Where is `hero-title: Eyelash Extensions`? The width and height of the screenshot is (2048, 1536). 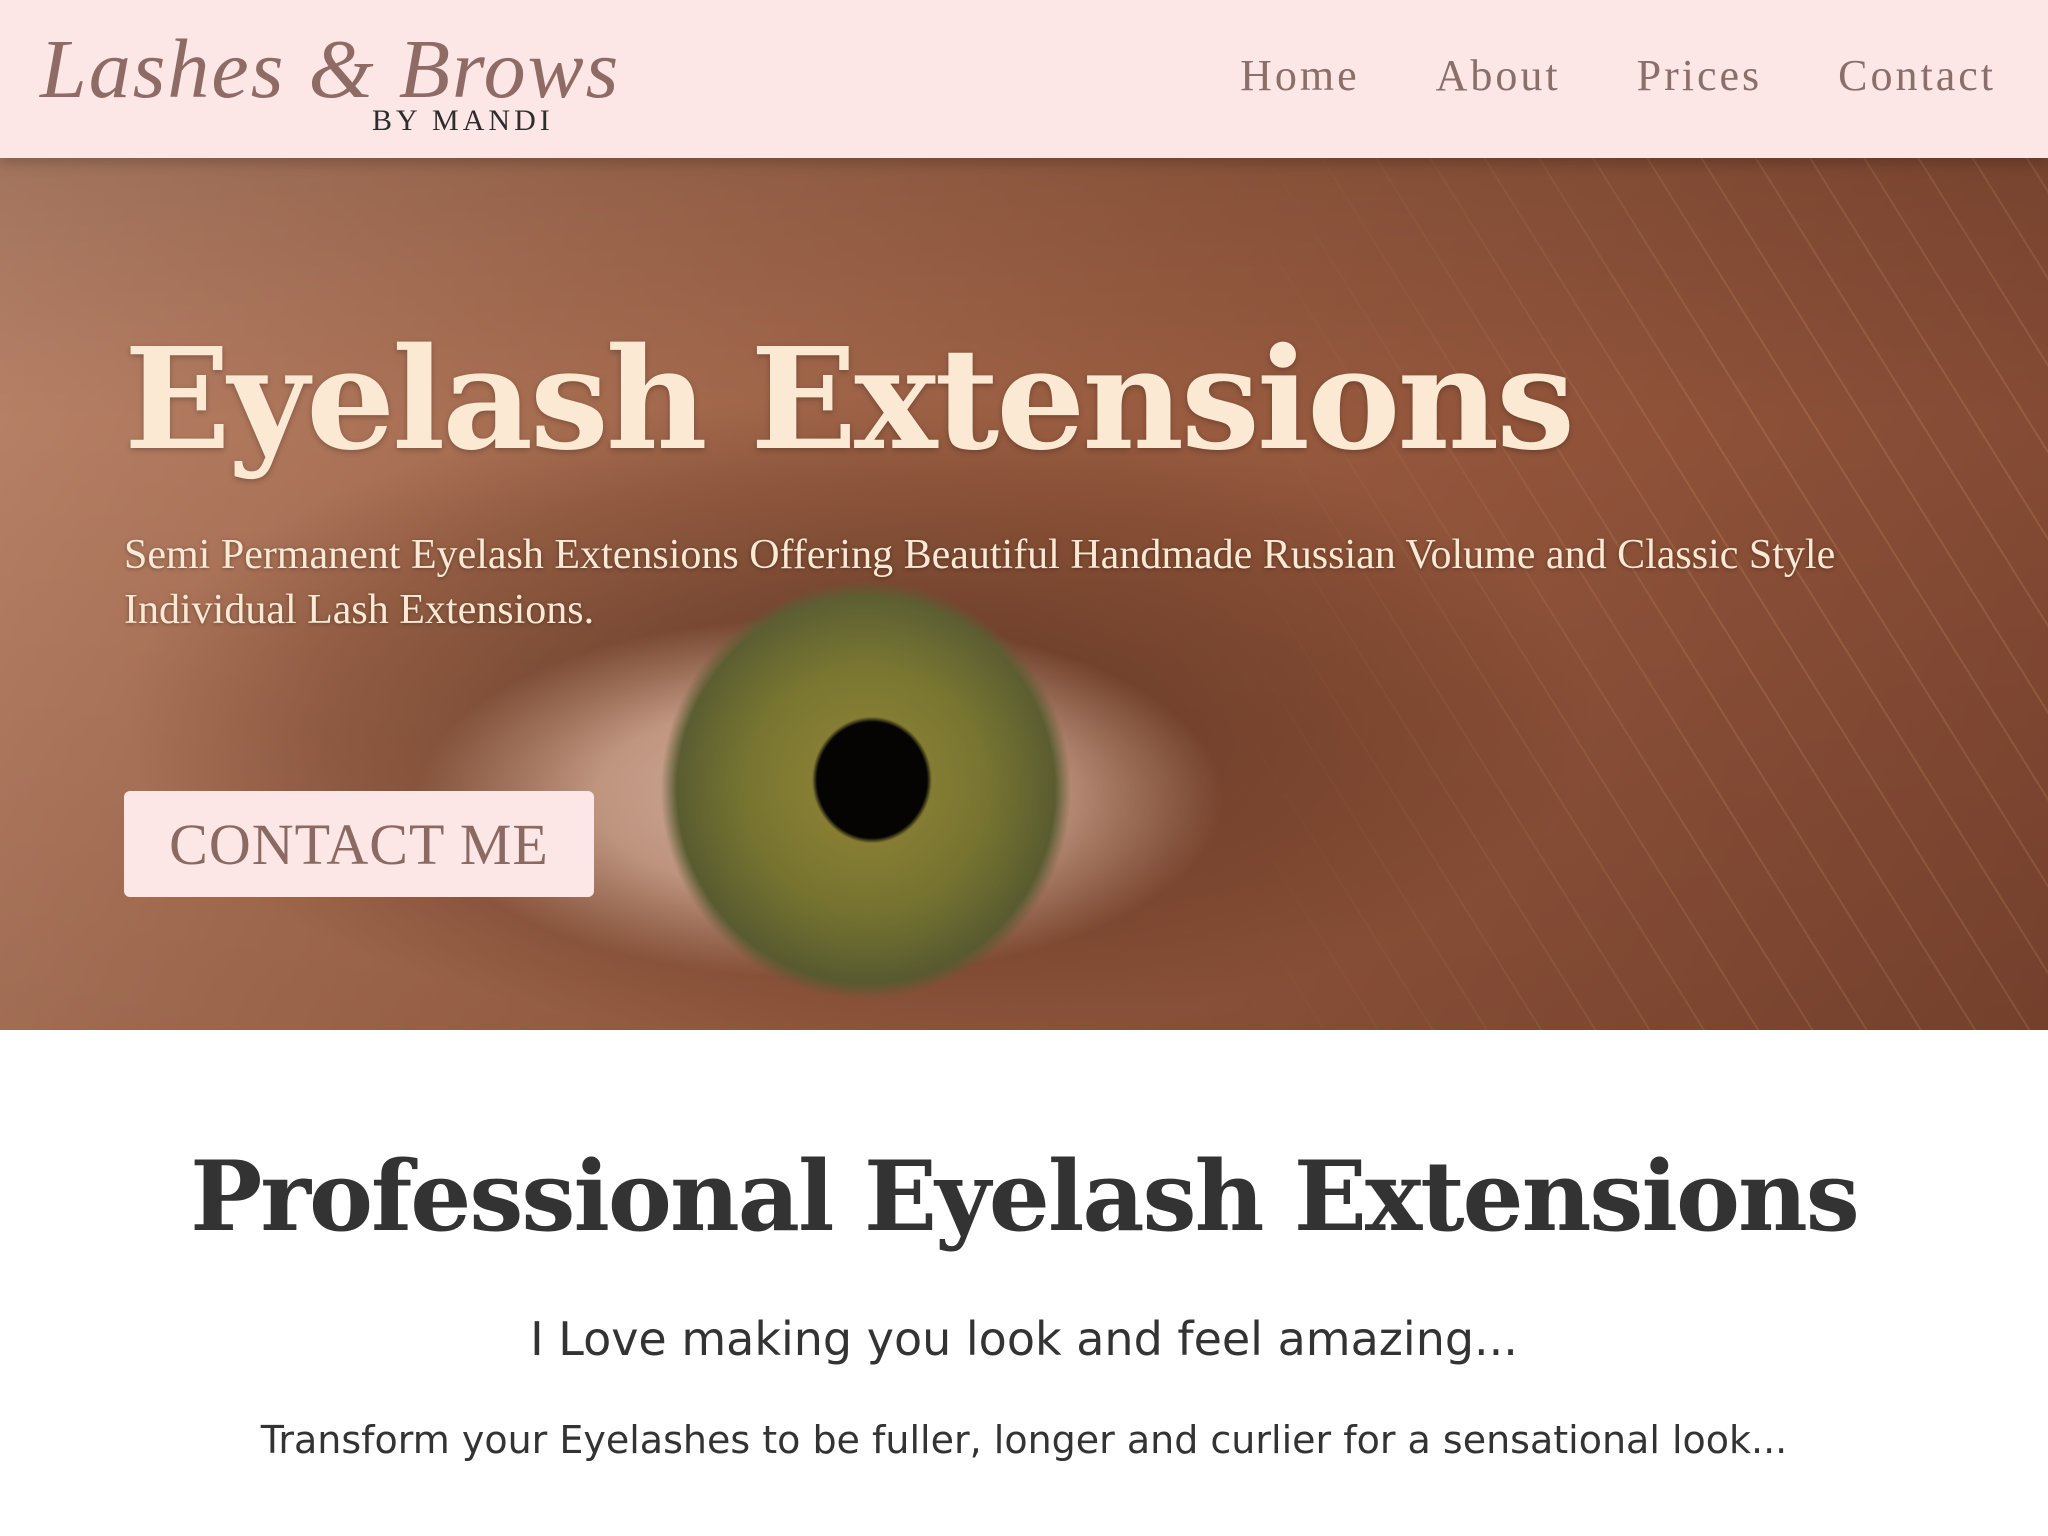 hero-title: Eyelash Extensions is located at coordinates (849, 400).